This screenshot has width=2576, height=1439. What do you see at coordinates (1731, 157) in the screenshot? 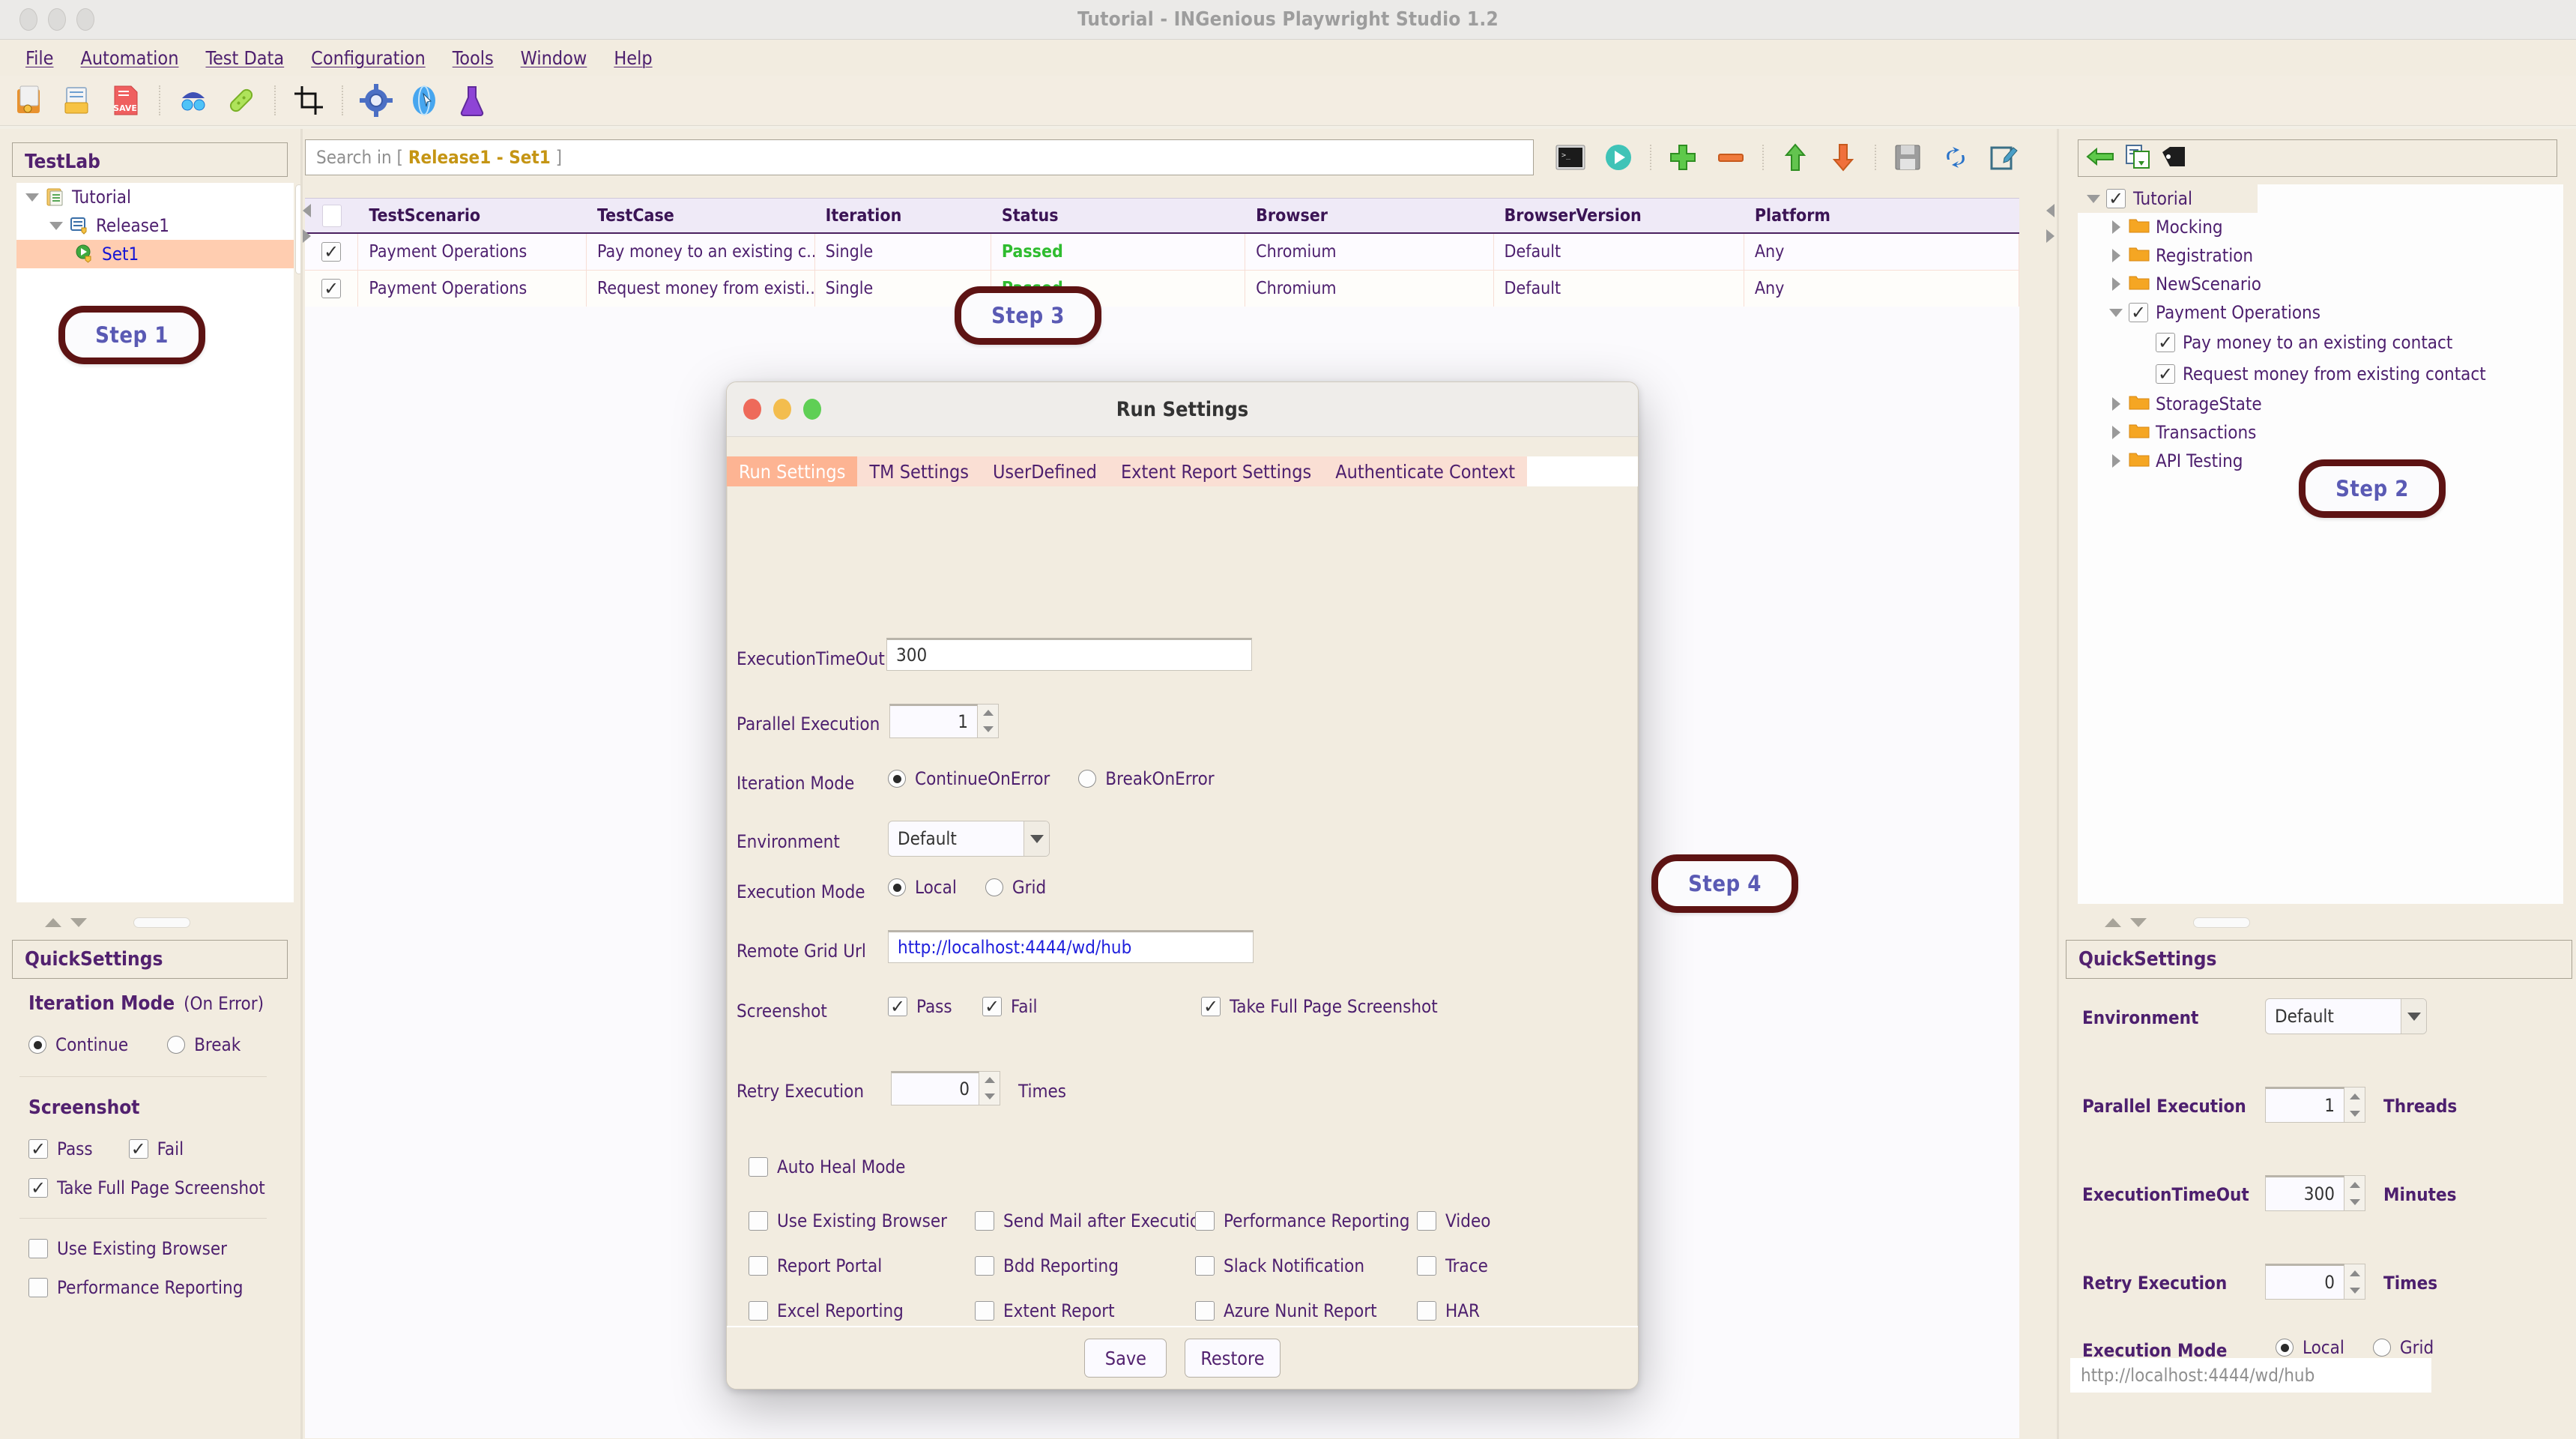
I see `remove-icon` at bounding box center [1731, 157].